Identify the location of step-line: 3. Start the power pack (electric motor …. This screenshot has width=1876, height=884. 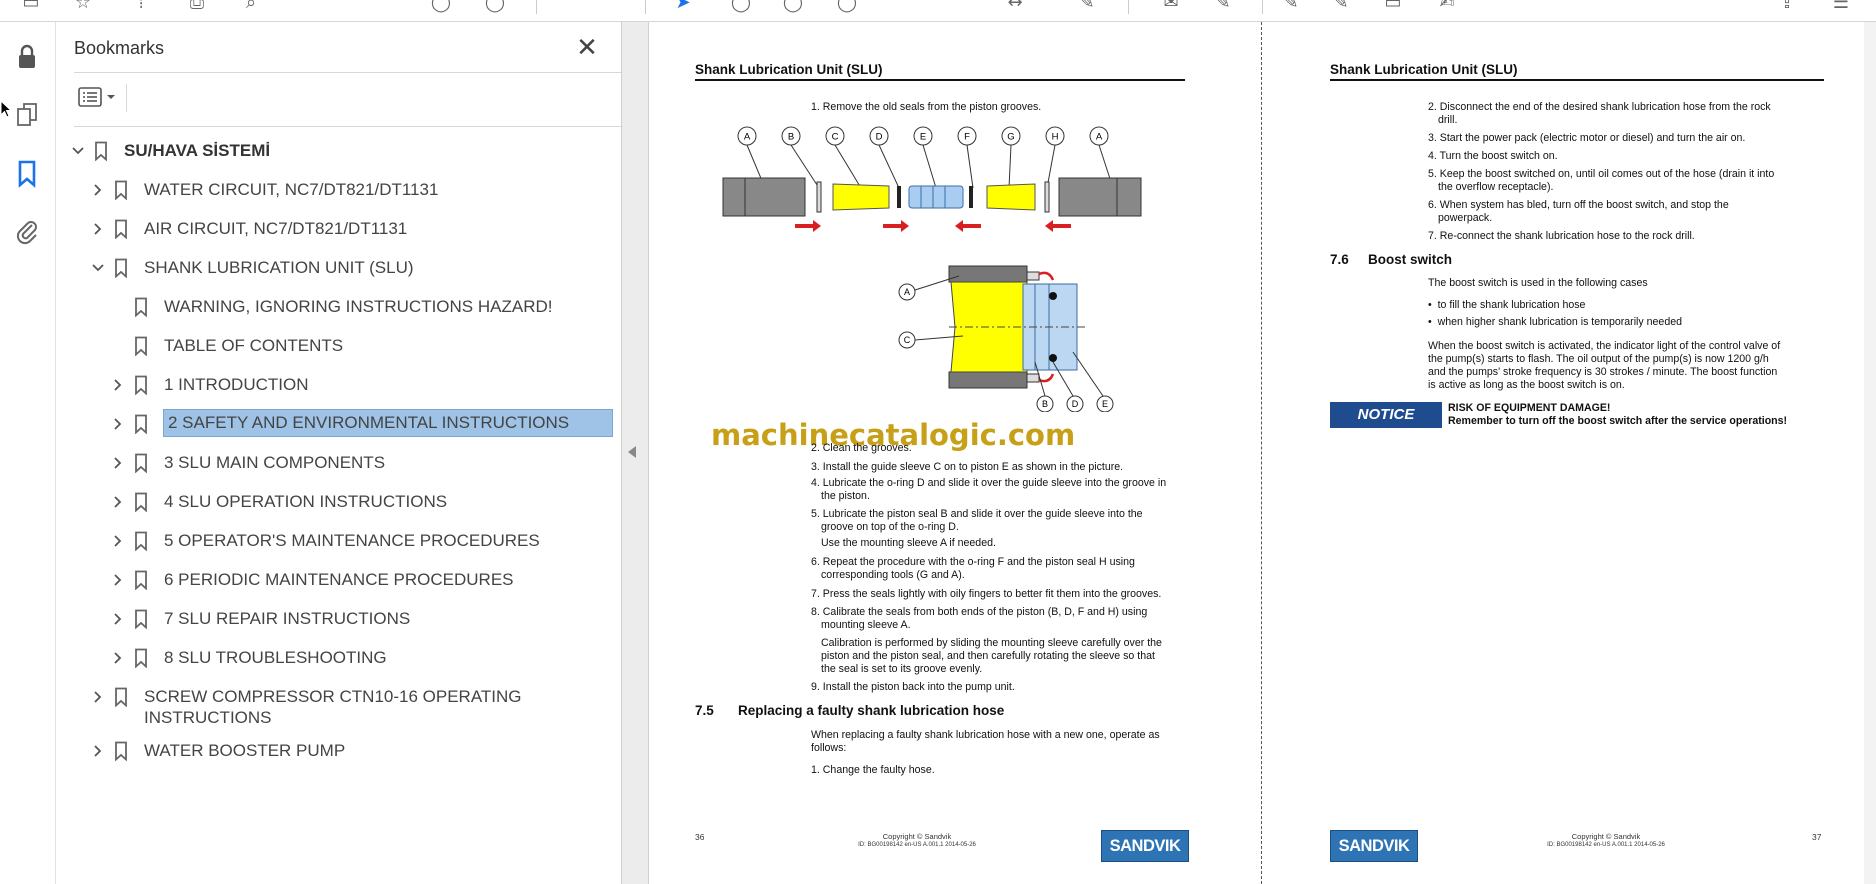
(1587, 138).